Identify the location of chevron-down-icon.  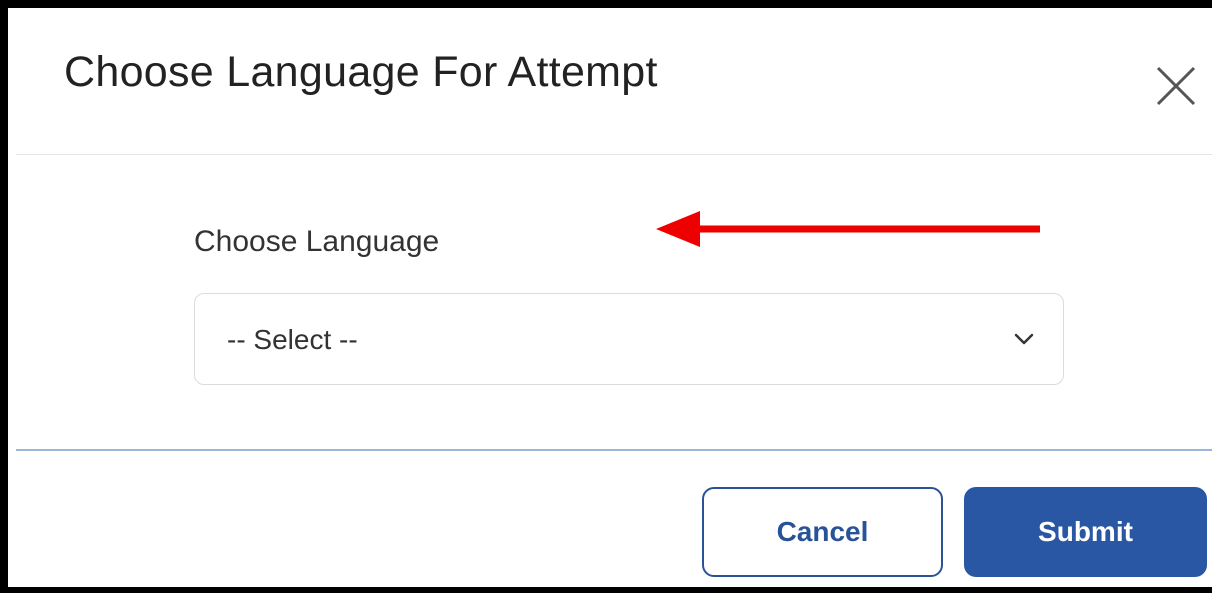
(1024, 339).